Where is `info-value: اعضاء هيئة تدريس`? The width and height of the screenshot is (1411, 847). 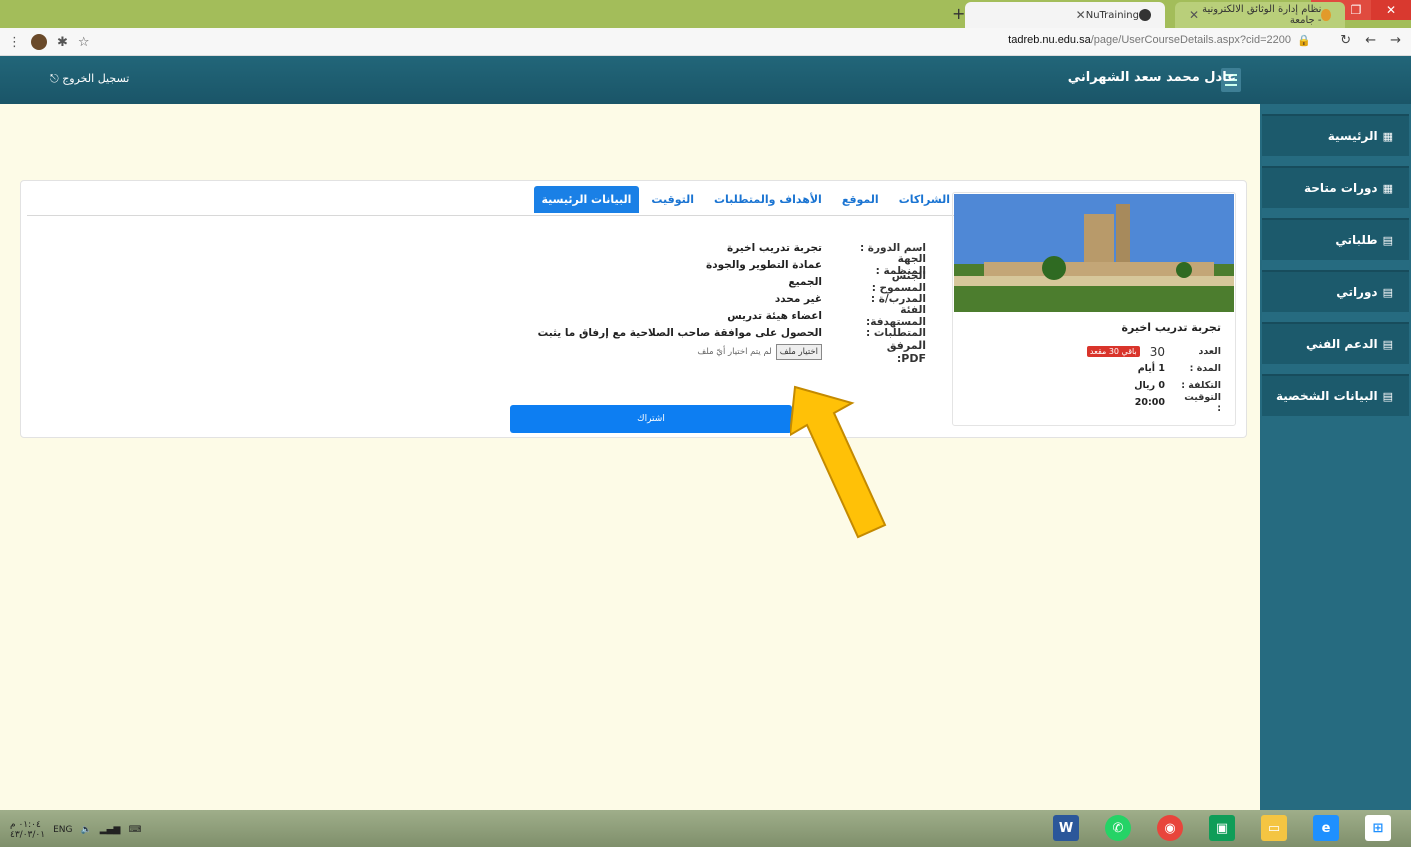 info-value: اعضاء هيئة تدريس is located at coordinates (774, 315).